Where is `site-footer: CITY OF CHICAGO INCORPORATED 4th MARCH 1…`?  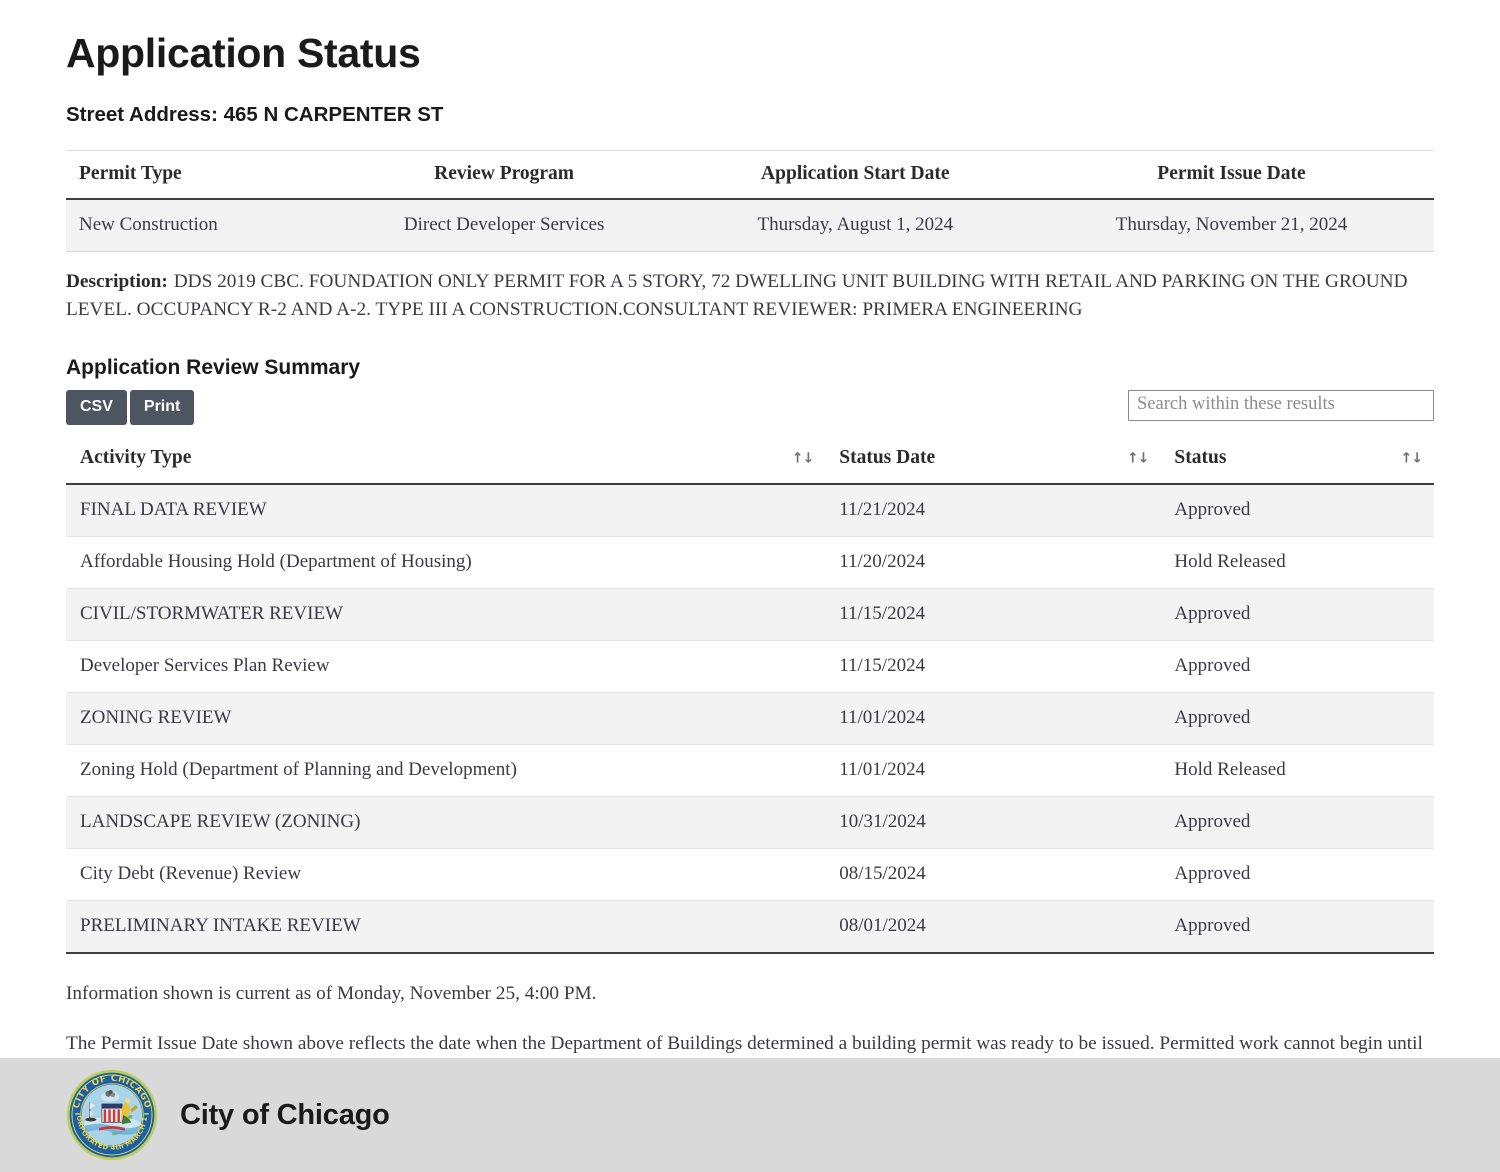 site-footer: CITY OF CHICAGO INCORPORATED 4th MARCH 1… is located at coordinates (750, 1115).